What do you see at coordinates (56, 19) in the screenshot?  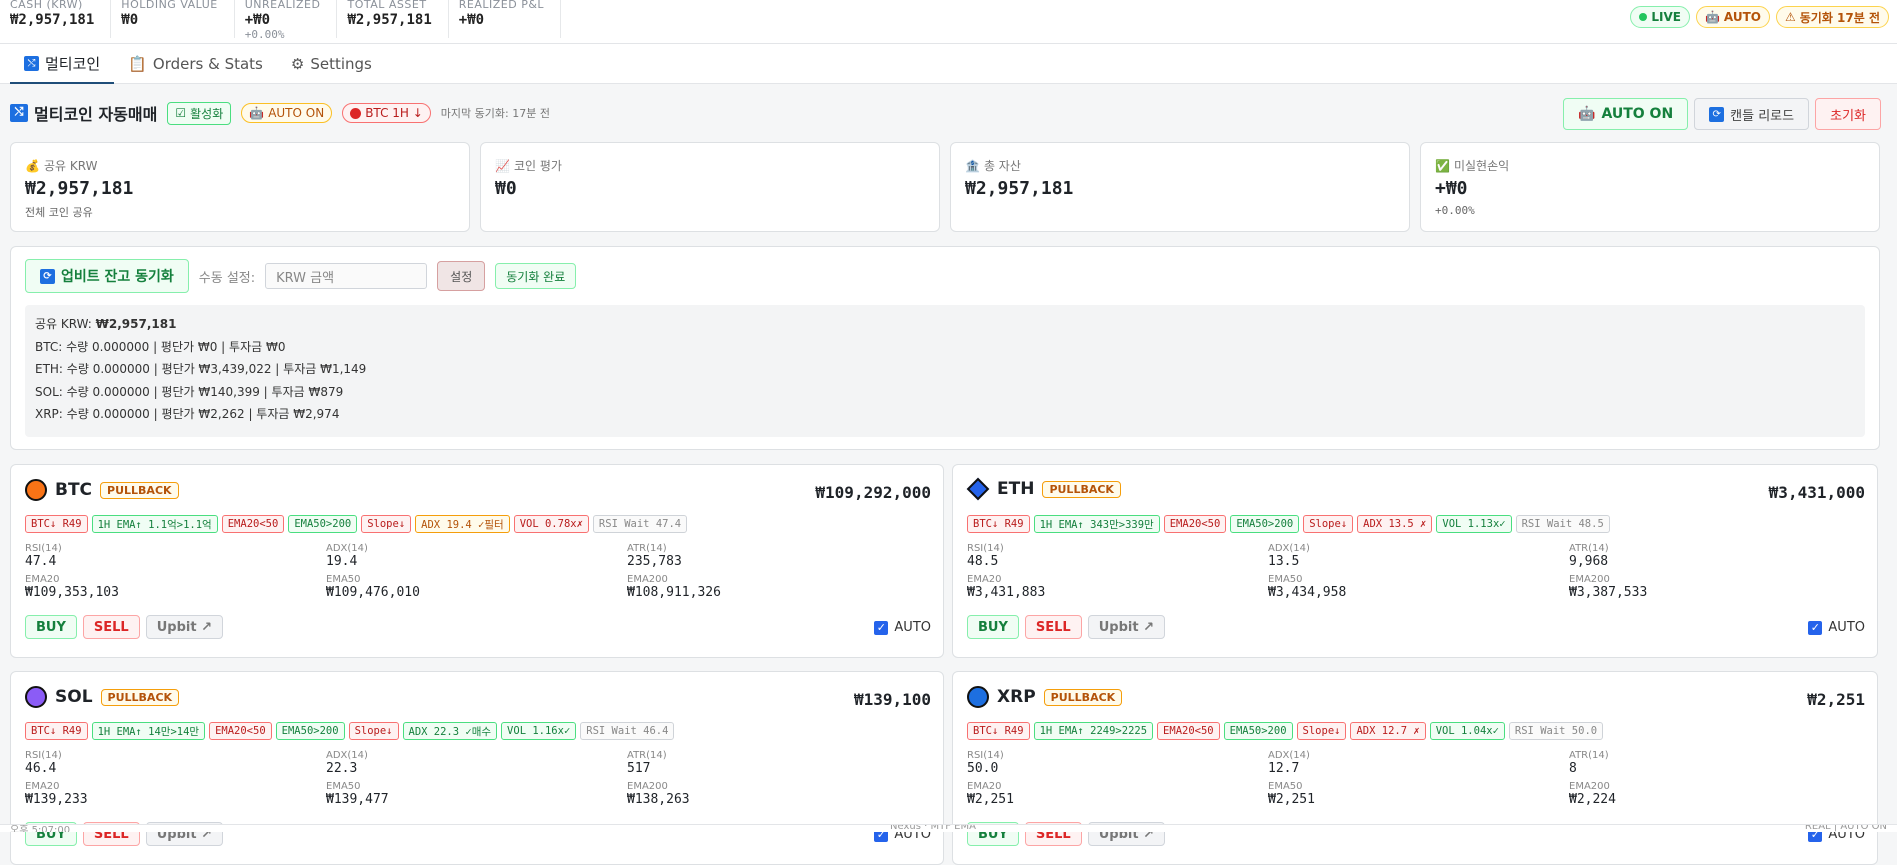 I see `stat-0: CASH (KRW) ₩2,957,181` at bounding box center [56, 19].